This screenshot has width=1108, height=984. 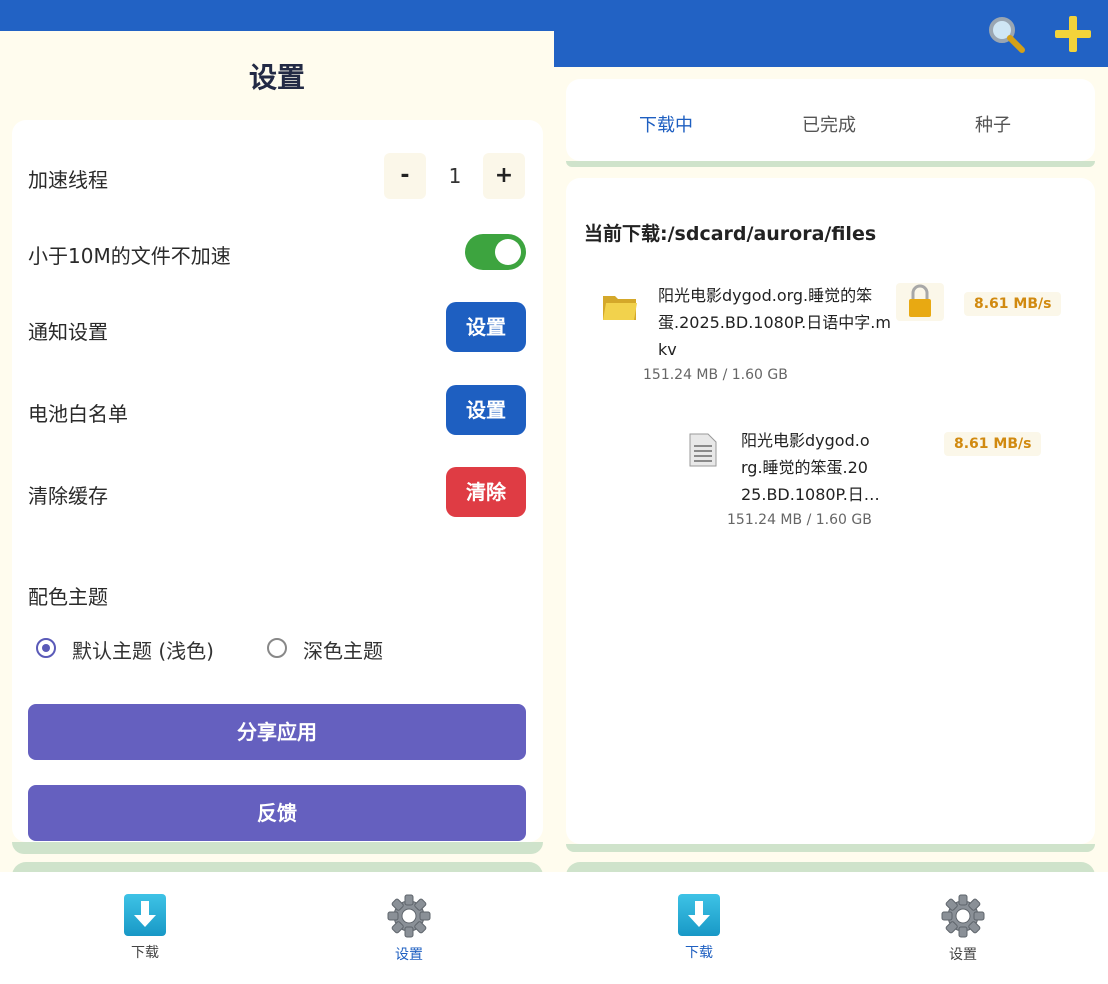 I want to click on file-name-line: 蛋.2025.BD.1080P.日语中字.m, so click(x=774, y=322).